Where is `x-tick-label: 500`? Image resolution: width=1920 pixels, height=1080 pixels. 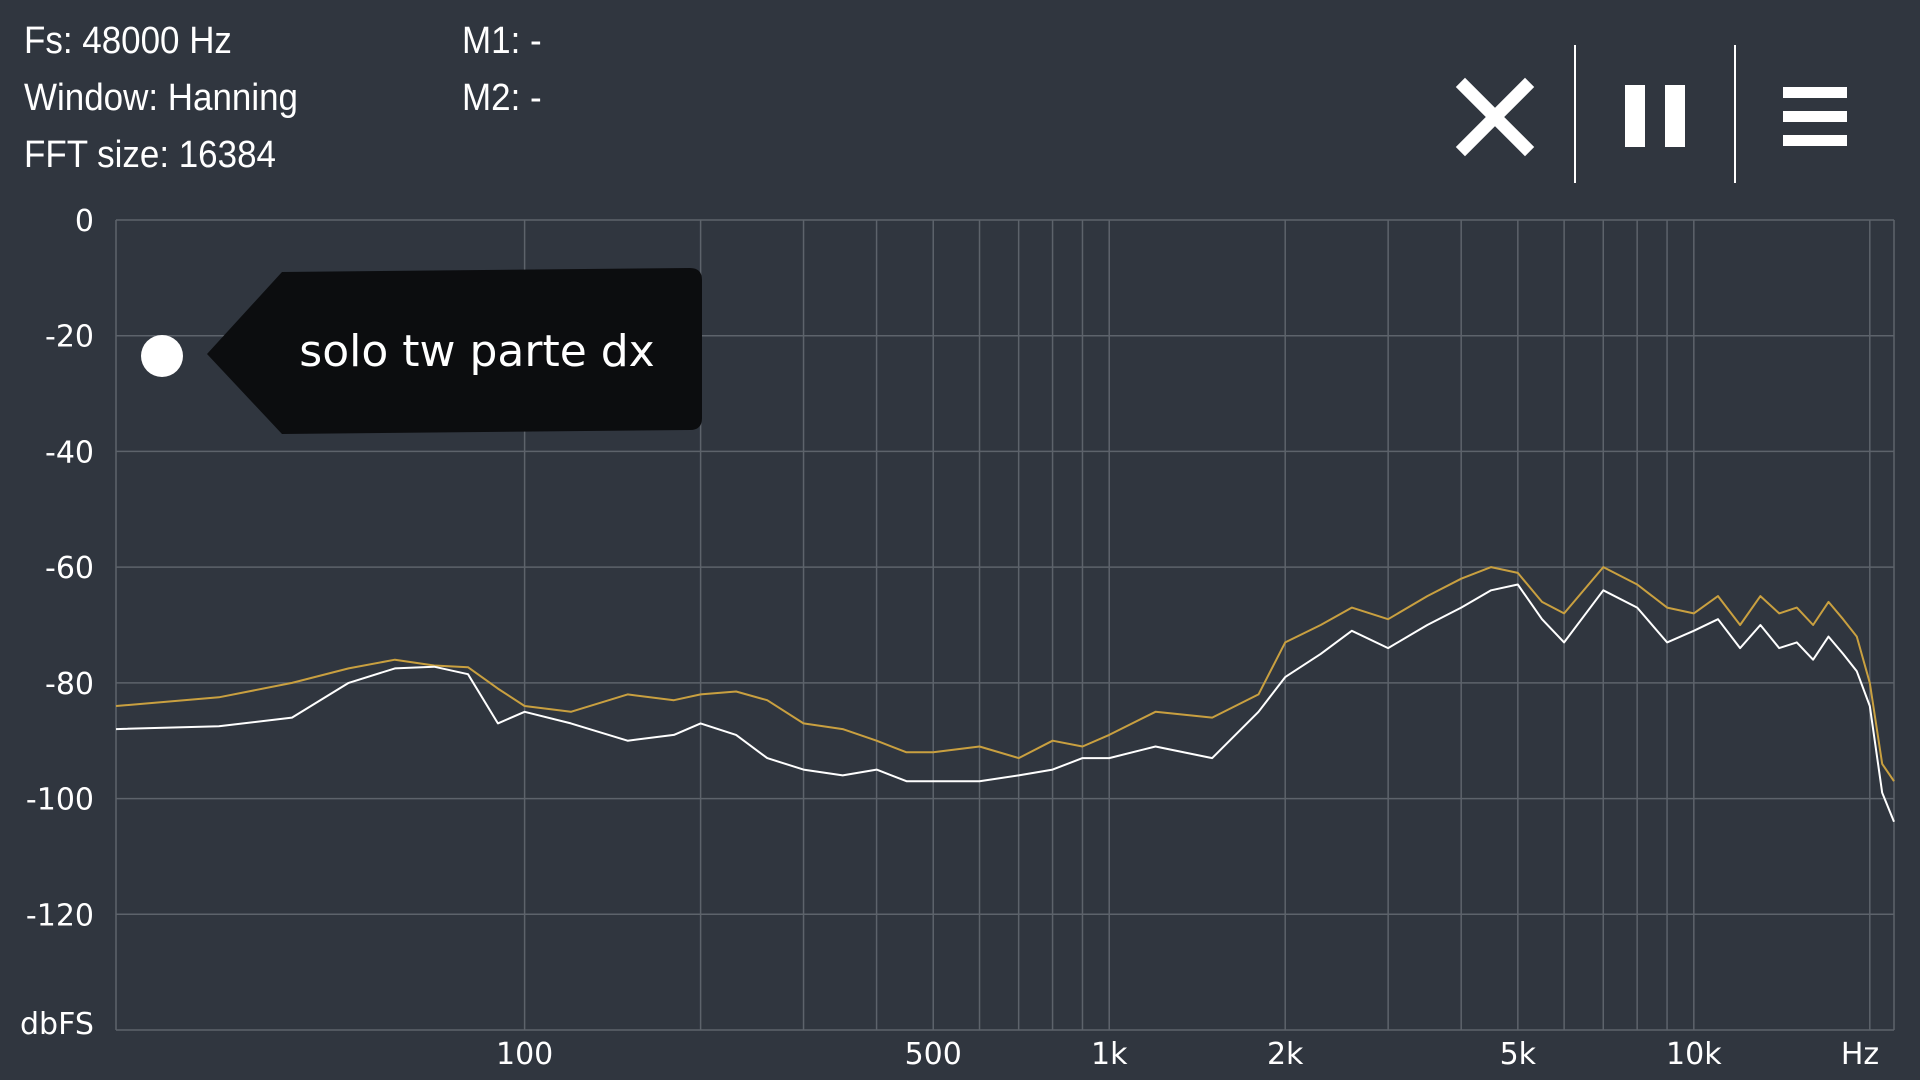
x-tick-label: 500 is located at coordinates (933, 1054).